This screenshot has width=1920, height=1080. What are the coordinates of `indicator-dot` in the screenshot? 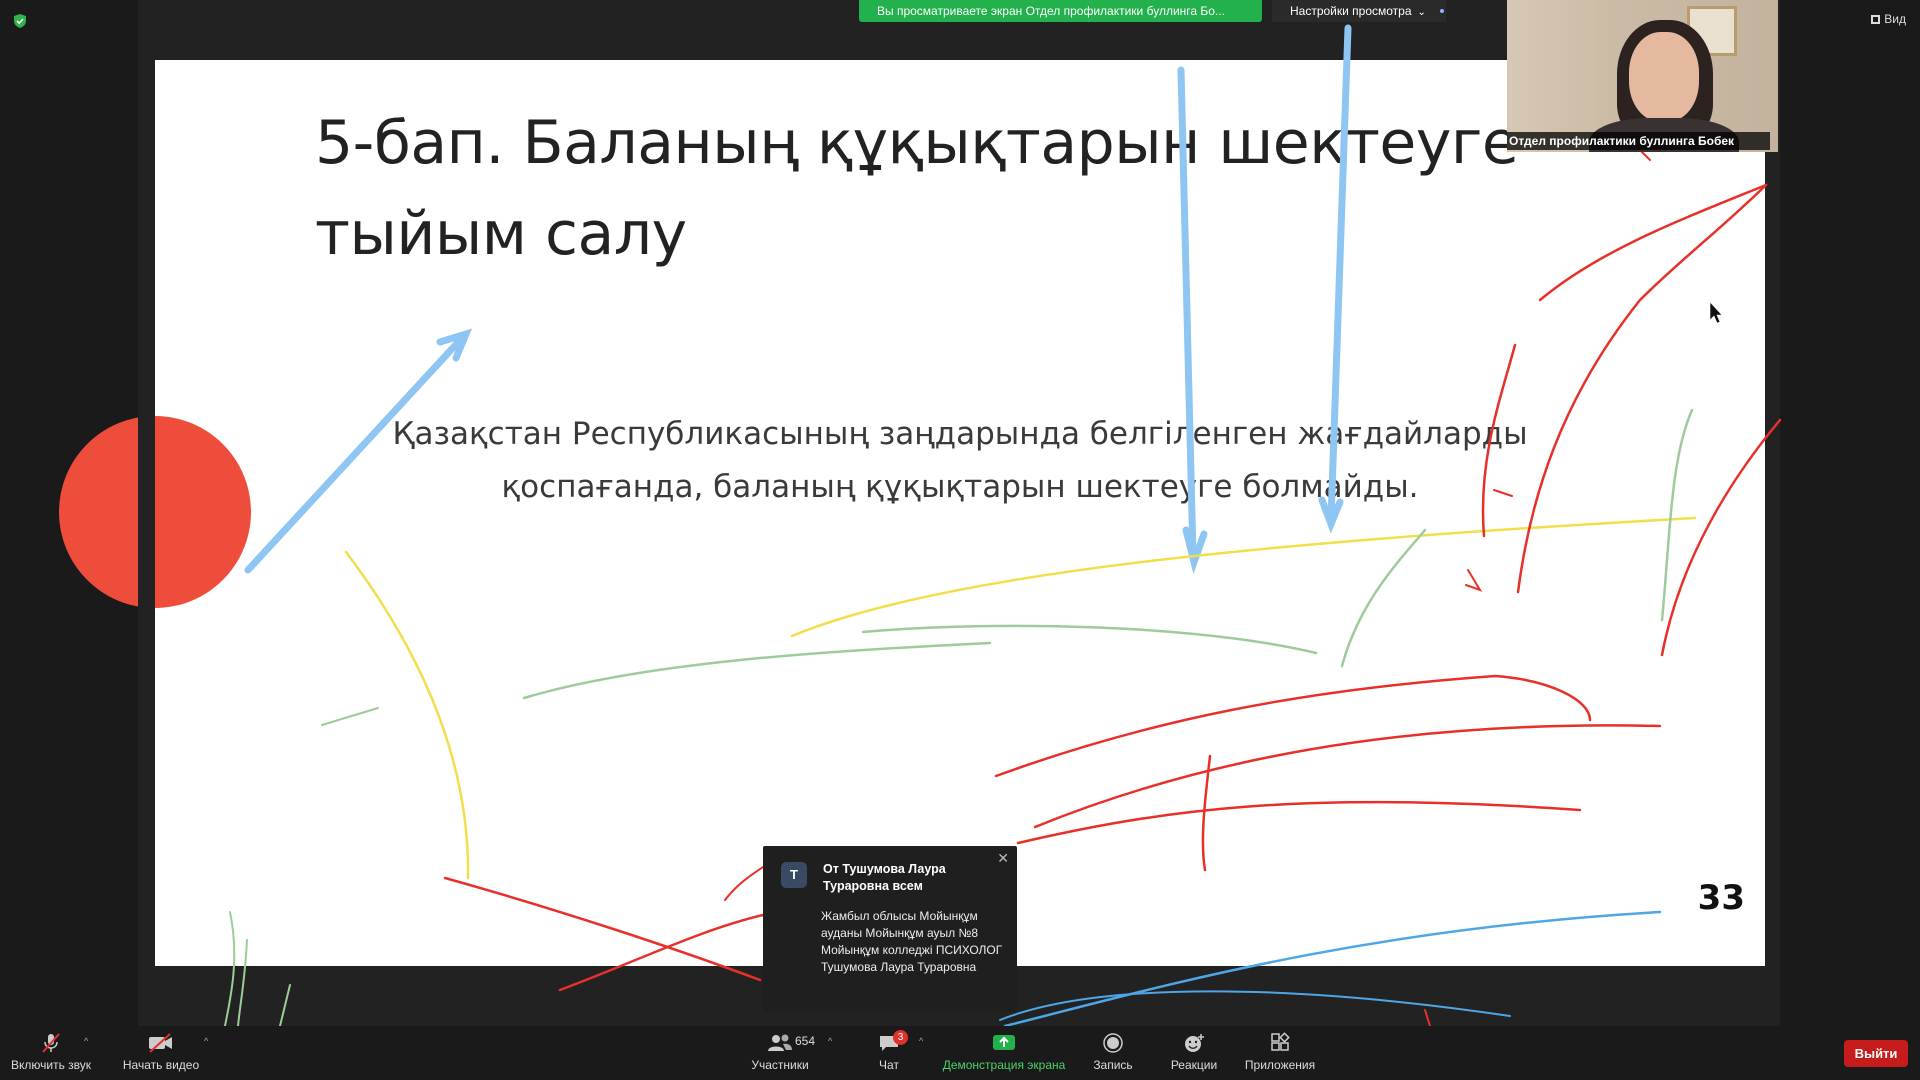 It's located at (1442, 11).